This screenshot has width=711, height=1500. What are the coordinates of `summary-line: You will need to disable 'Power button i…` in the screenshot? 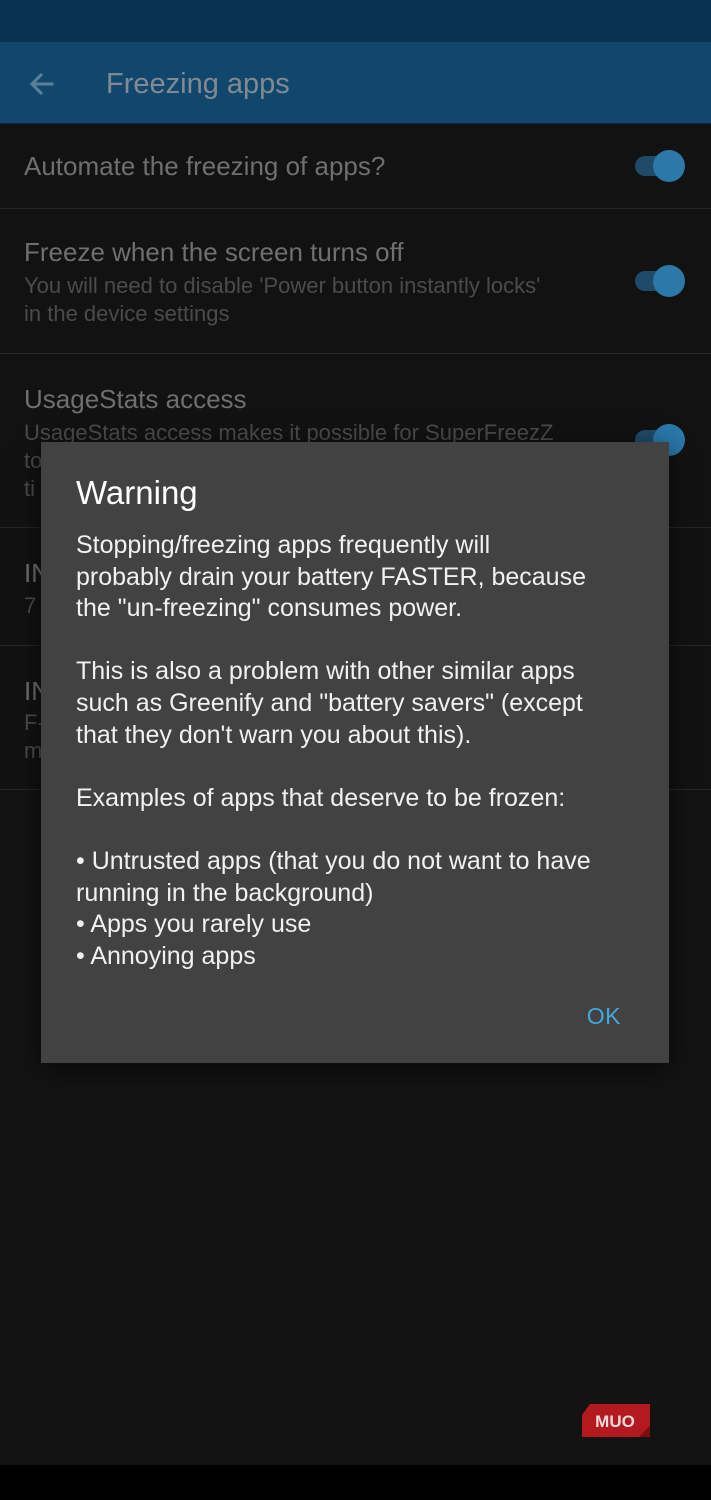 It's located at (282, 285).